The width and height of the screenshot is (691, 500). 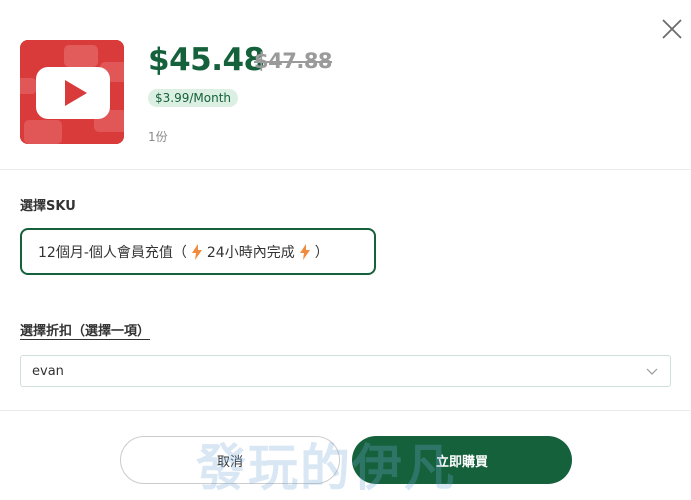 I want to click on discount-select: evan, so click(x=345, y=371).